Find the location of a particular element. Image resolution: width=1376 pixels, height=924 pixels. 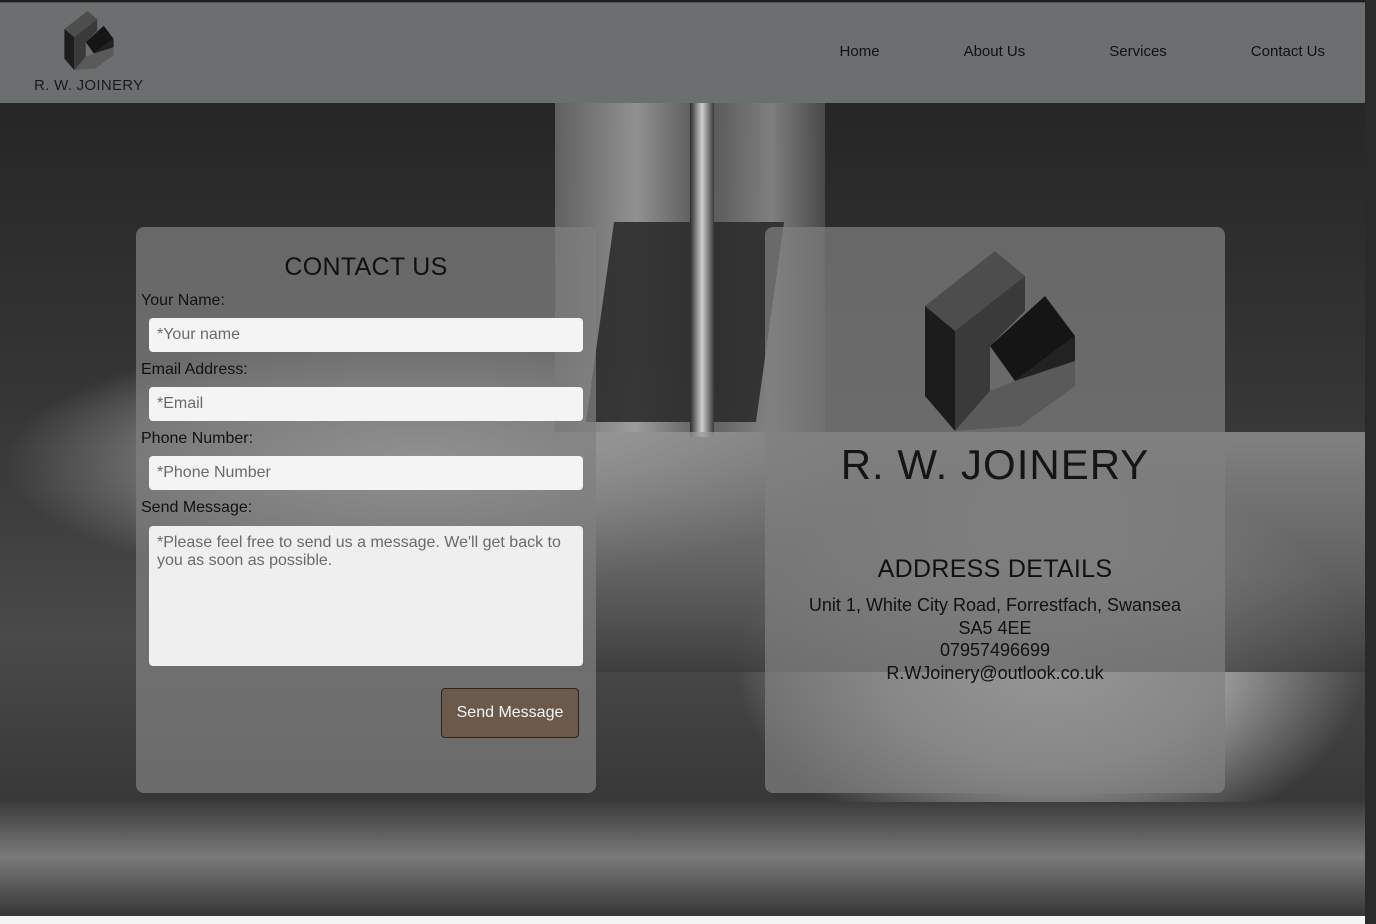

send-message-button: Send Message is located at coordinates (510, 713).